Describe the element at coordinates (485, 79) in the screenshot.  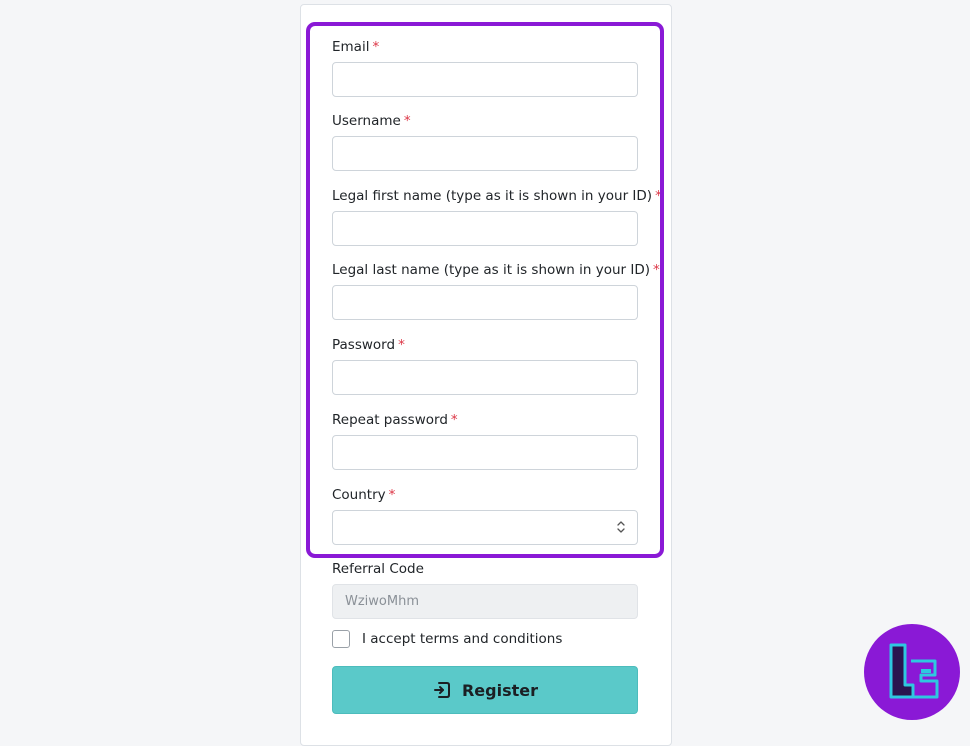
I see `email-field` at that location.